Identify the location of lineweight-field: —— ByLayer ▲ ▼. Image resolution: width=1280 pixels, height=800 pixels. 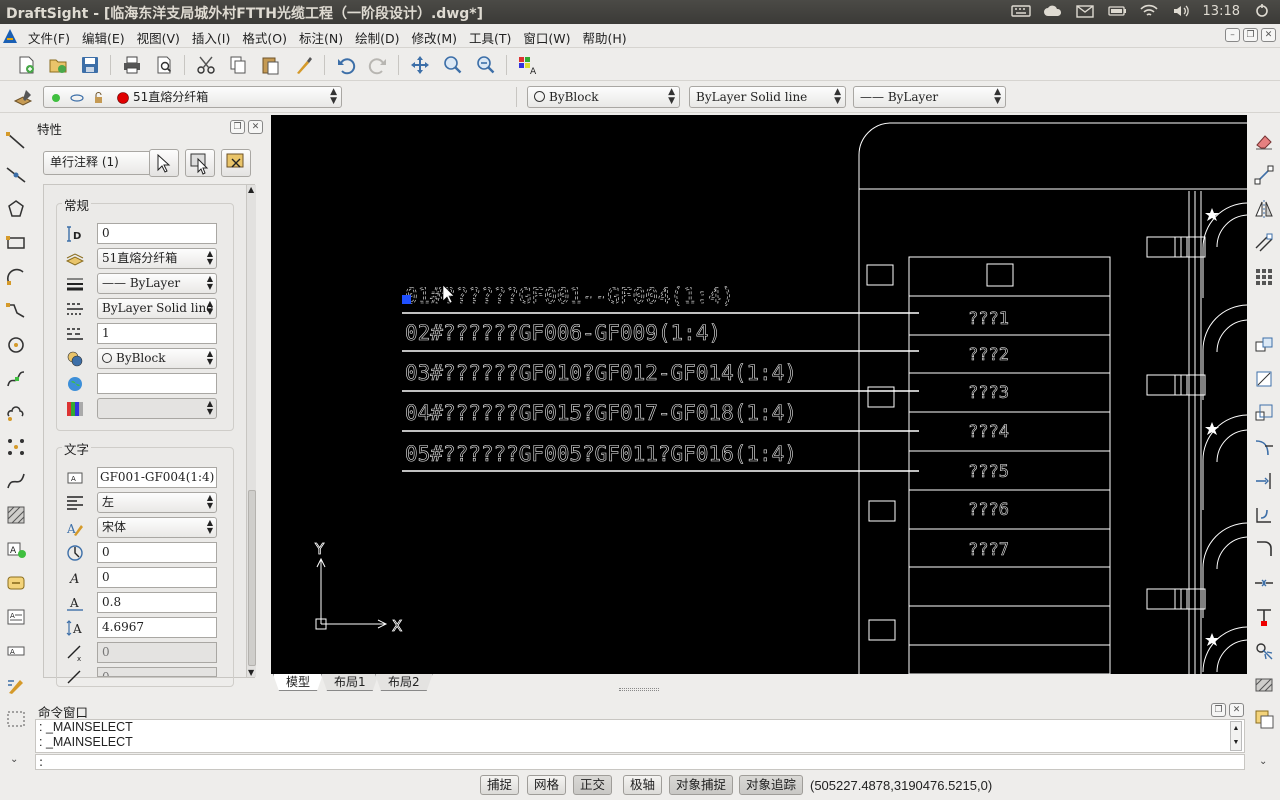
(157, 283).